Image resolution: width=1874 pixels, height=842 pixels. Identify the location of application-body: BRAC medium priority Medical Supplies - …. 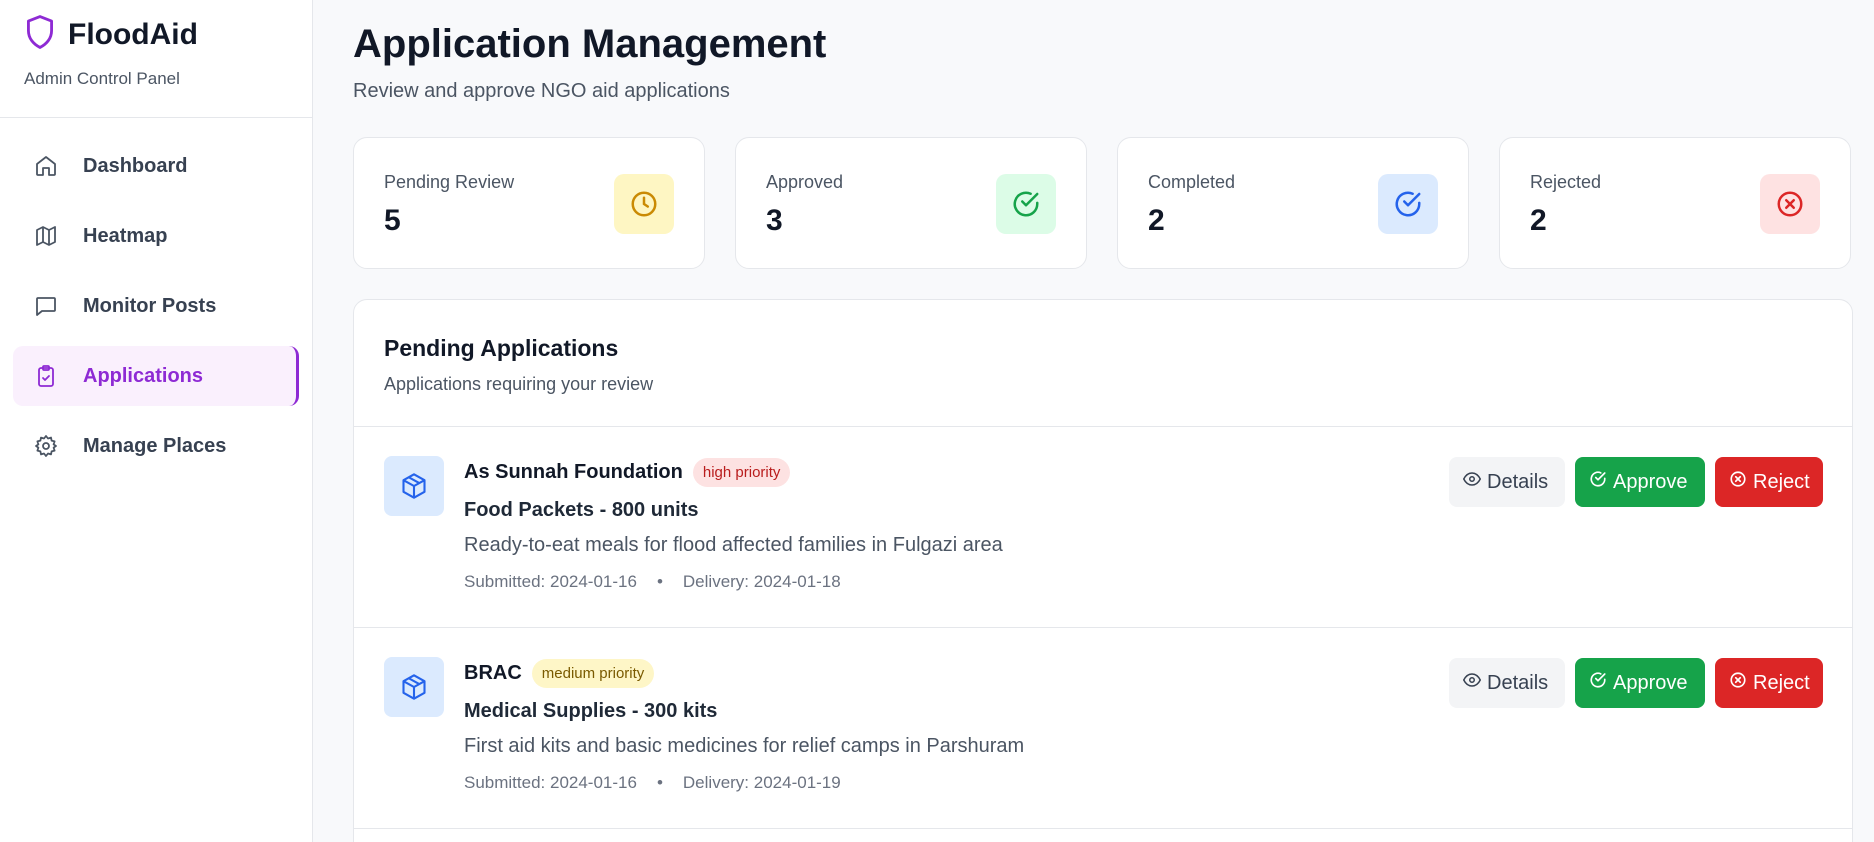
(744, 725).